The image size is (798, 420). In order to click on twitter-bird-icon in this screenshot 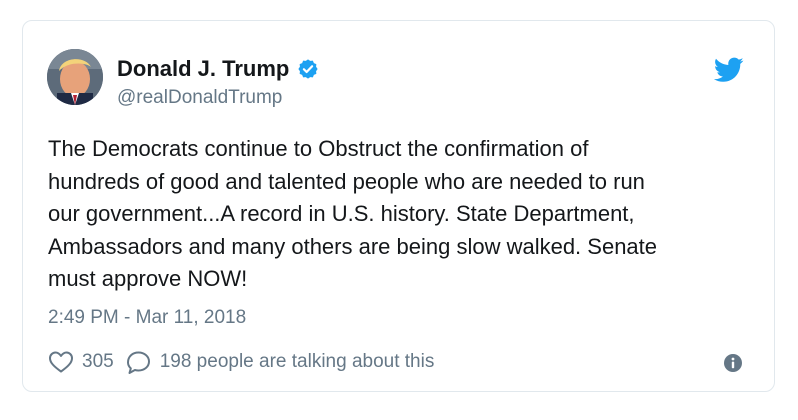, I will do `click(729, 70)`.